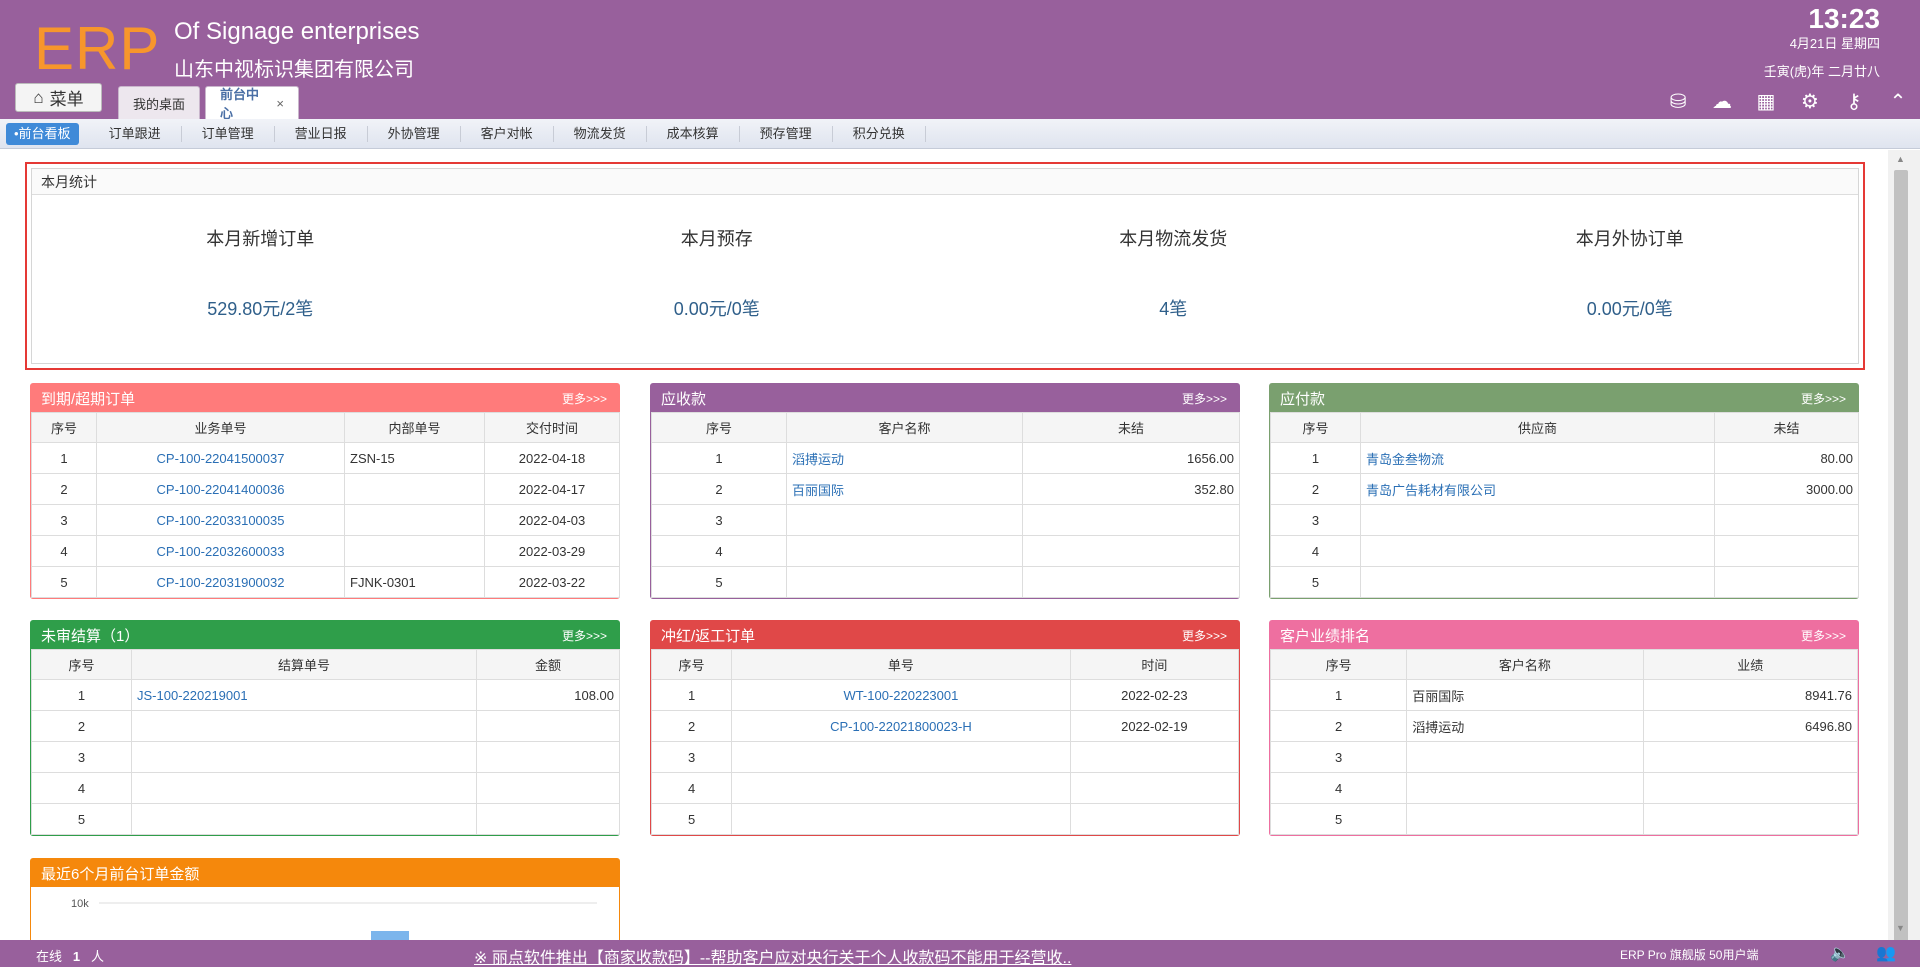 Image resolution: width=1920 pixels, height=968 pixels. I want to click on panel-title: 客户业绩排名, so click(1325, 636).